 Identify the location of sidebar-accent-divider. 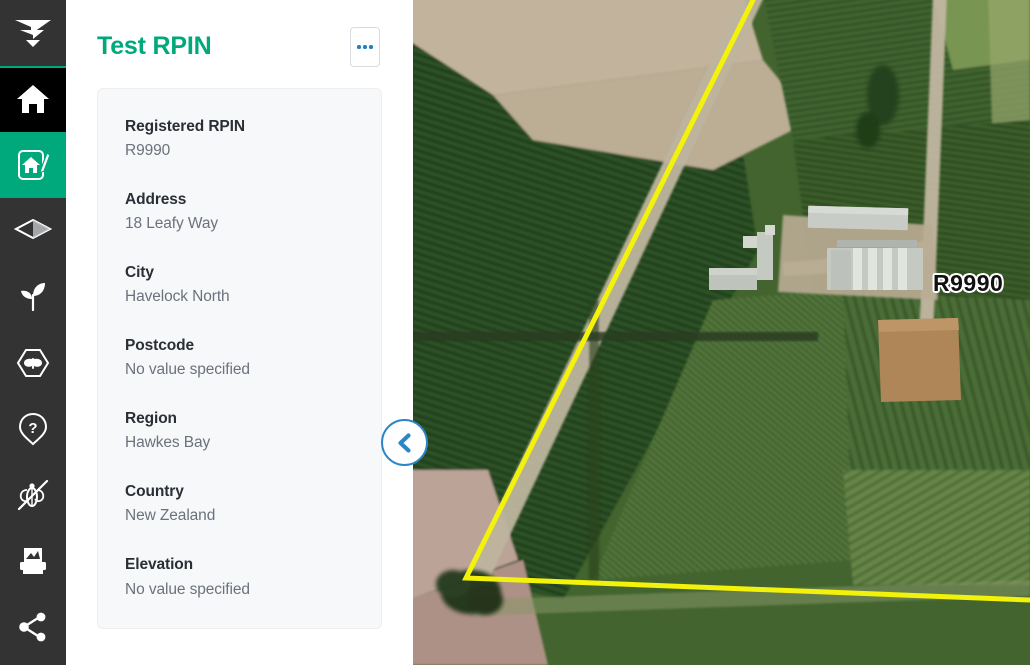
(33, 67).